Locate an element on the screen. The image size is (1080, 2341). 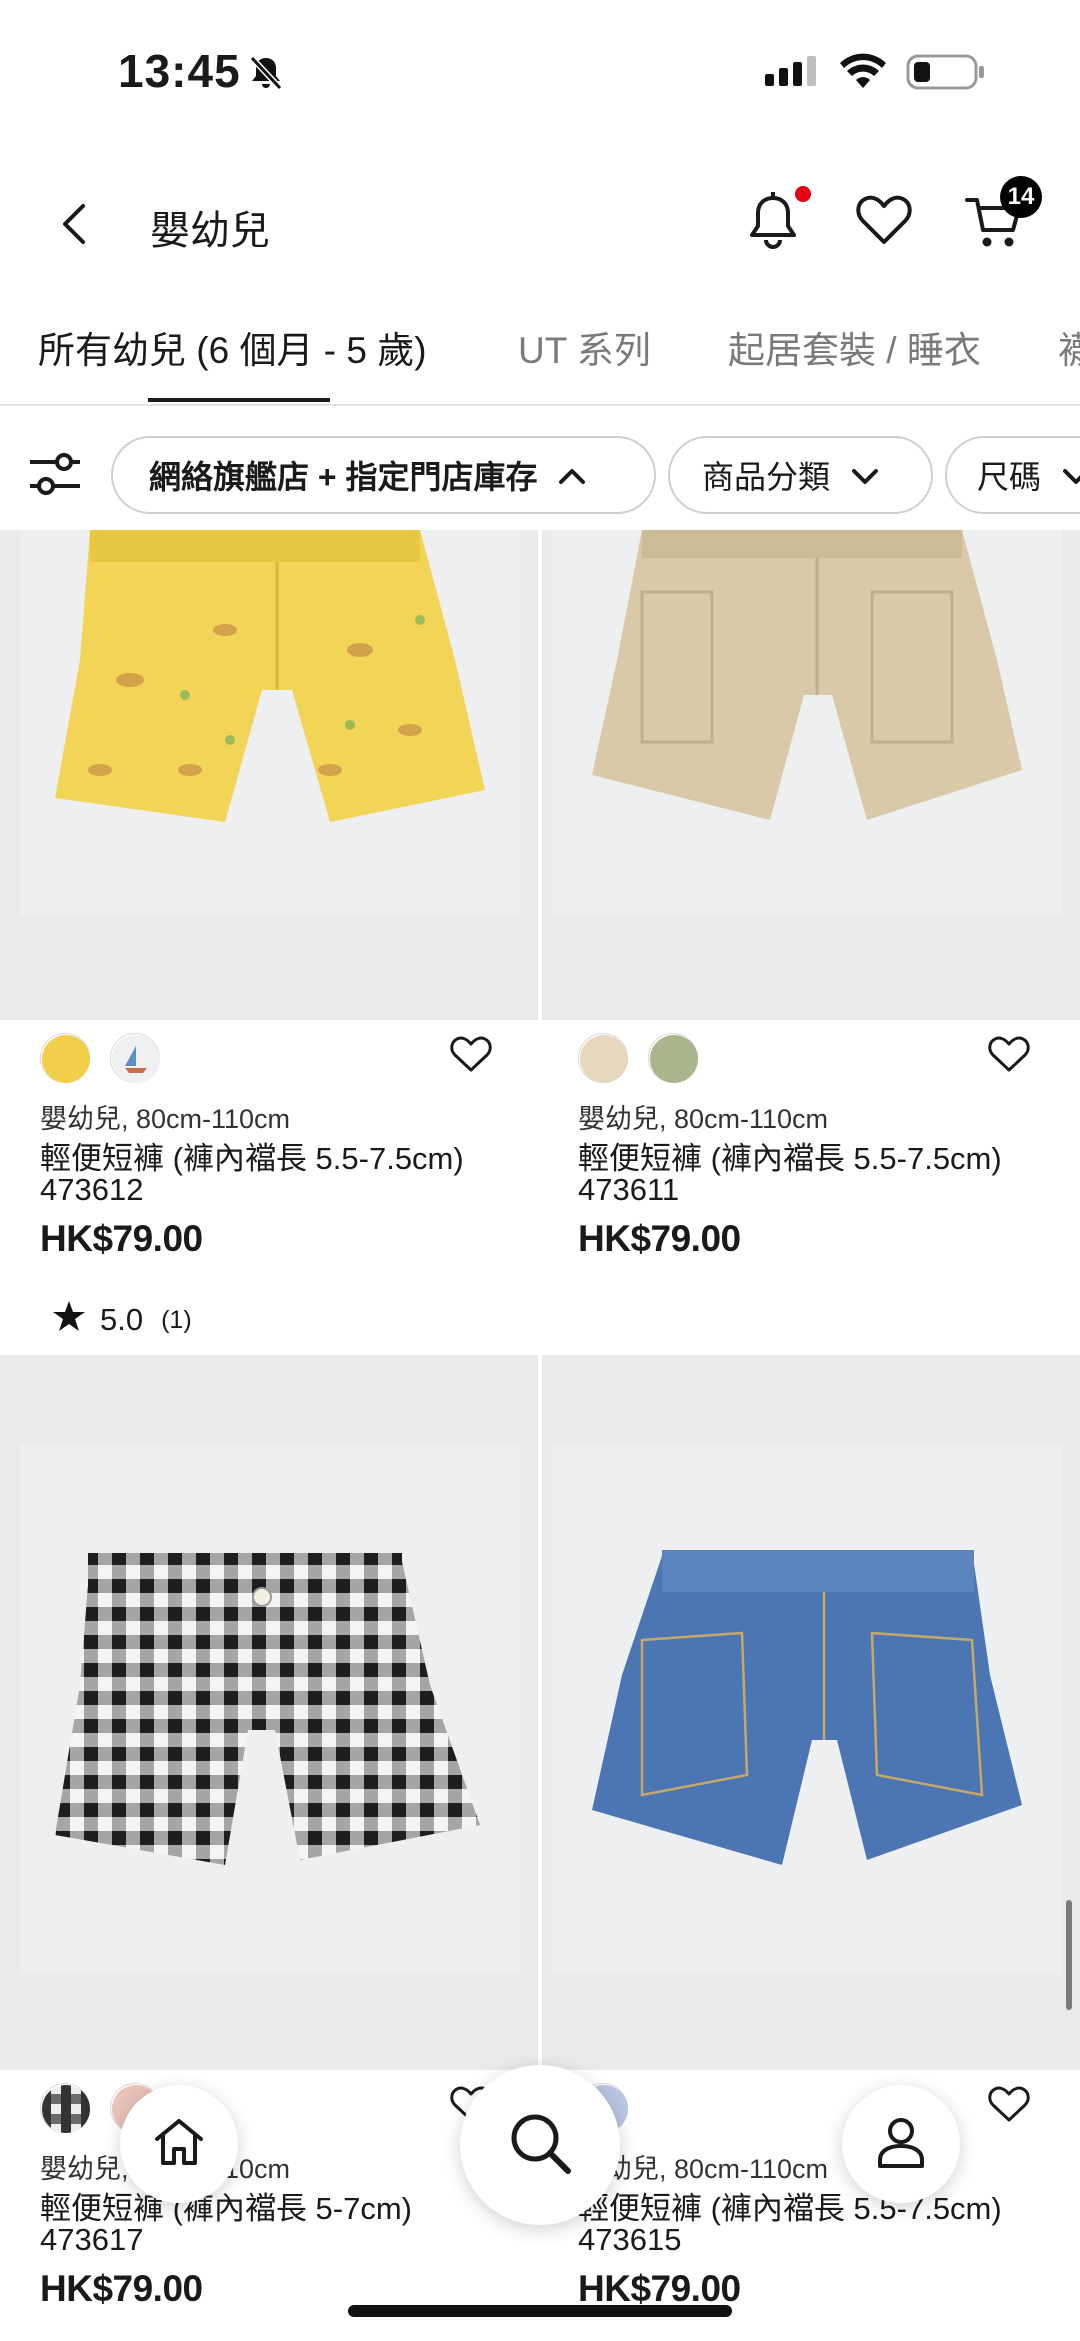
filter-bar: 網絡旗艦店 + 指定門店庫存 商品分類 尺碼 is located at coordinates (540, 475).